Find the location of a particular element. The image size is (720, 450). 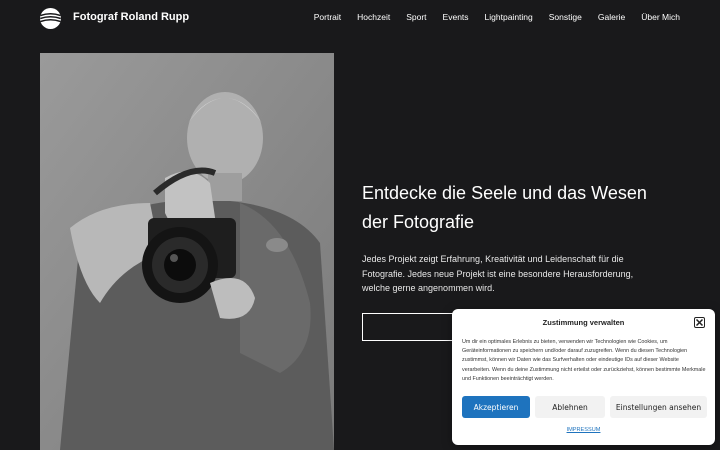

impressum-link: IMPRESSUM is located at coordinates (583, 430).